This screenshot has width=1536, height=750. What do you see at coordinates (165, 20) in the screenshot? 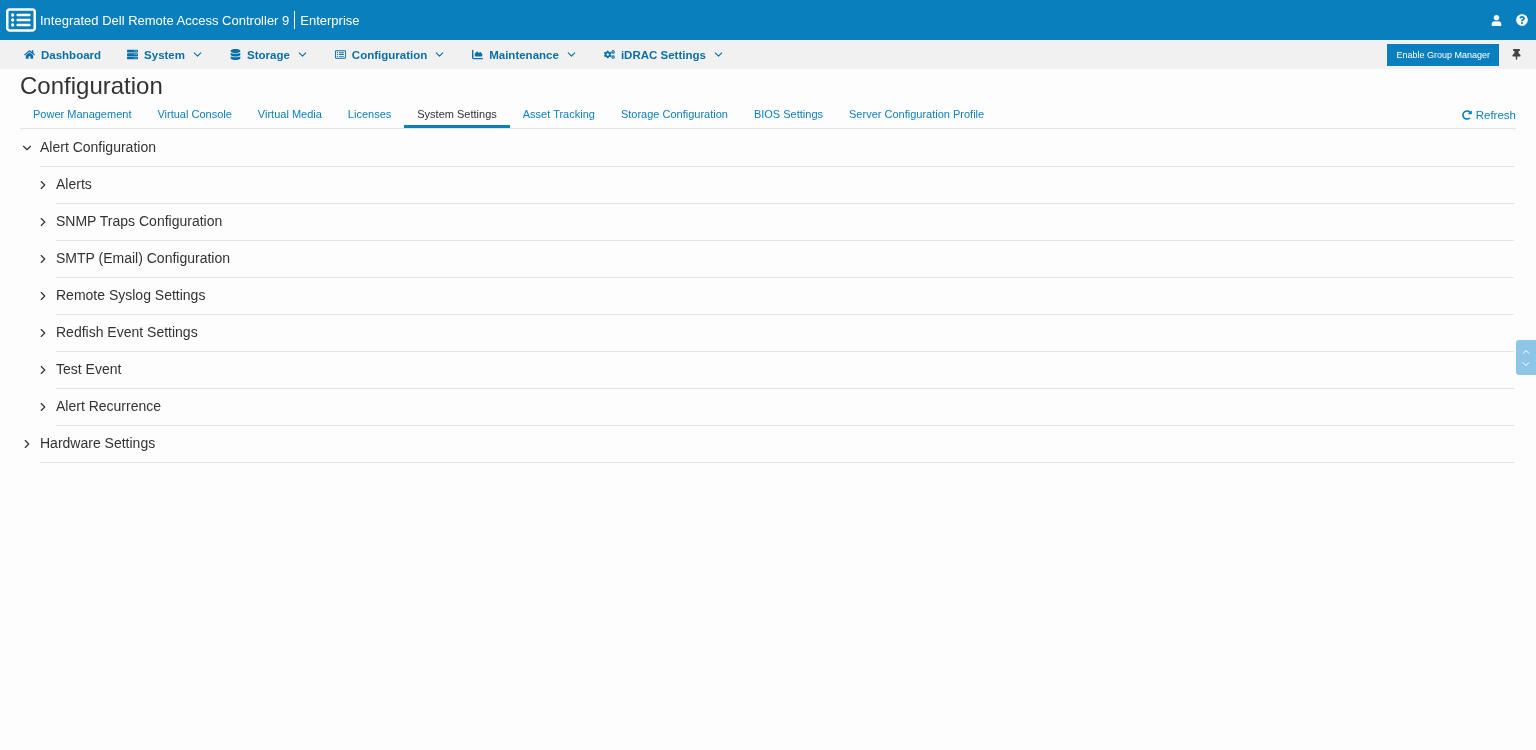
I see `app-title: Integrated Dell Remote Access Controller 9` at bounding box center [165, 20].